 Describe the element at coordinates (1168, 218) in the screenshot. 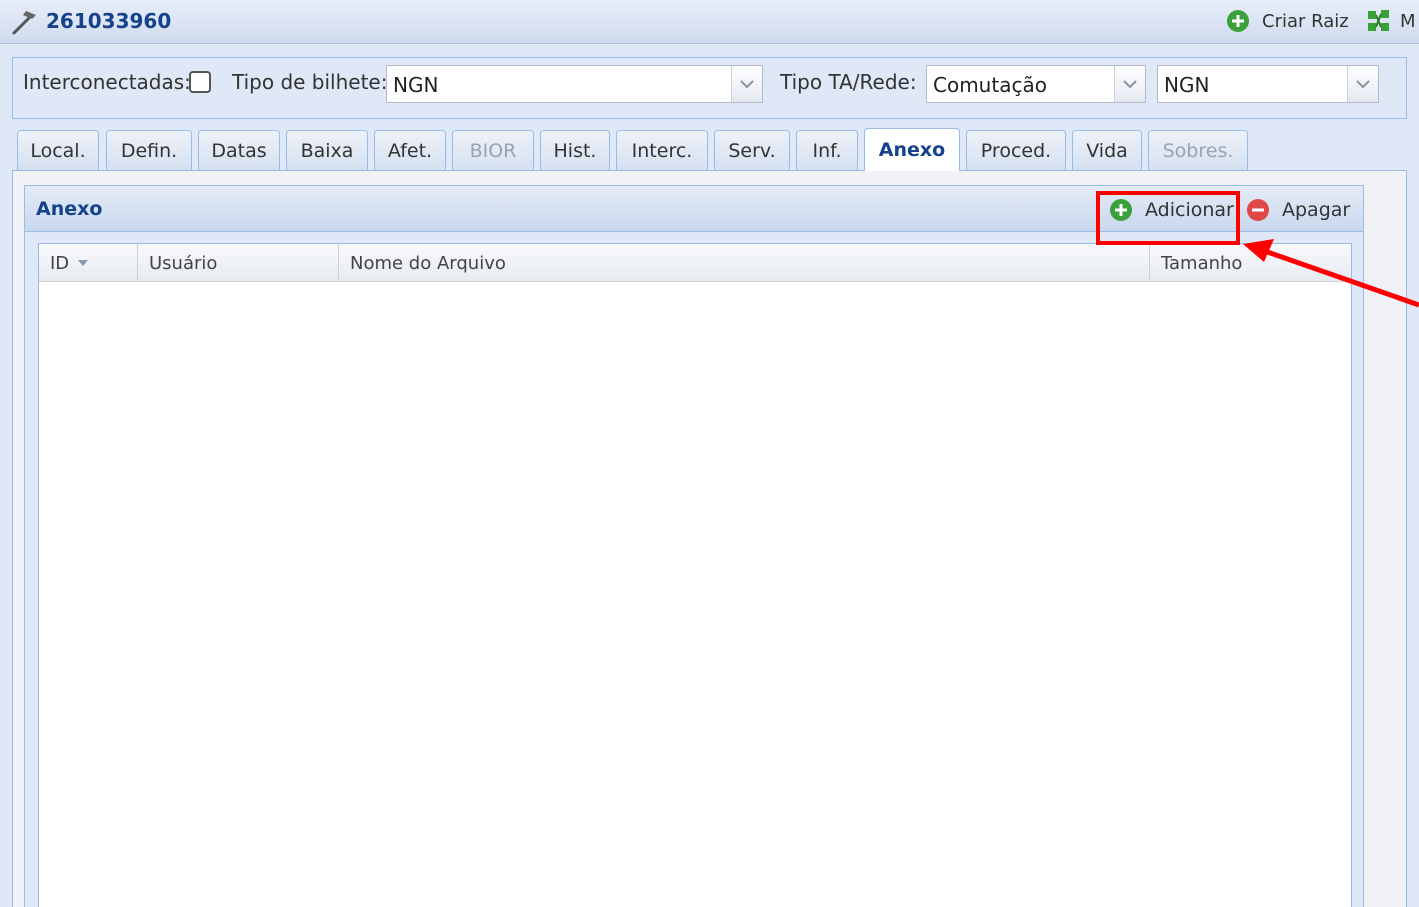

I see `highlight-box` at that location.